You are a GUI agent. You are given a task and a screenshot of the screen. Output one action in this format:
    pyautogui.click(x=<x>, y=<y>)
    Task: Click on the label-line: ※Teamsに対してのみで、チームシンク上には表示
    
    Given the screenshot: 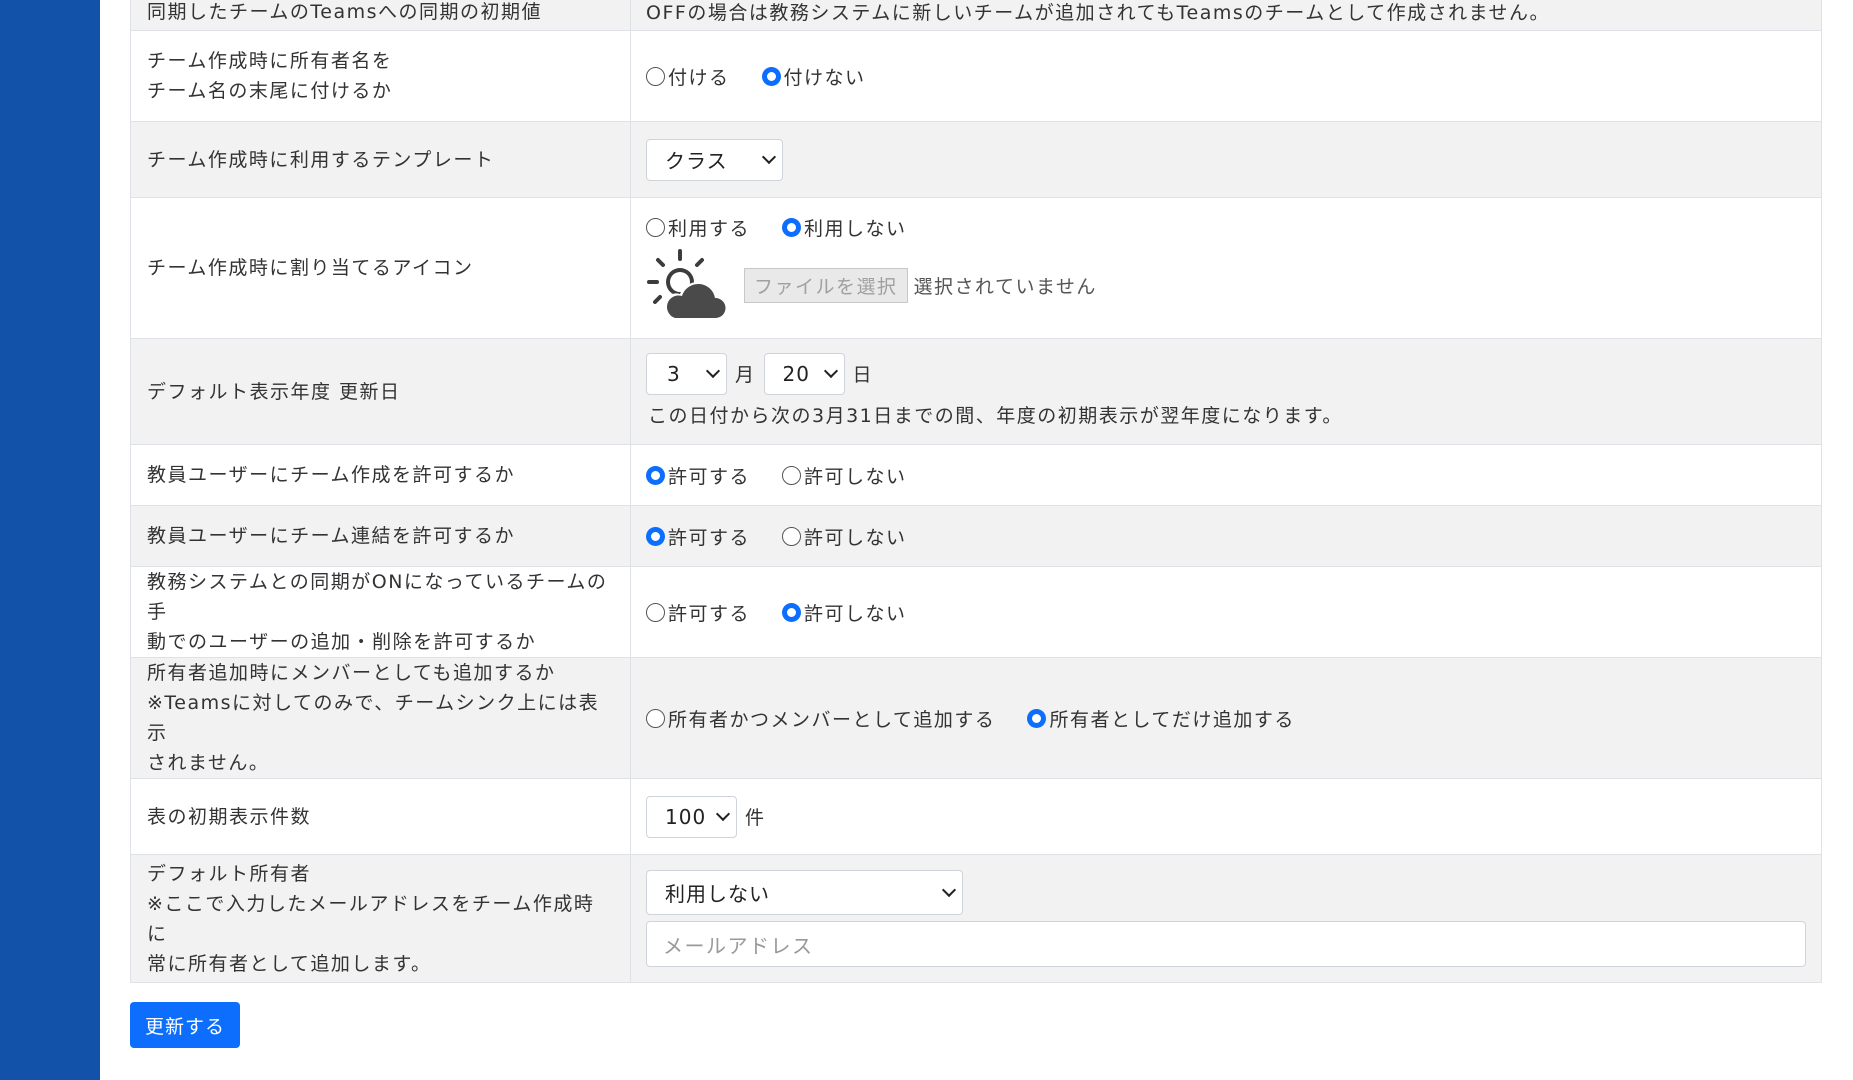 What is the action you would take?
    pyautogui.click(x=373, y=718)
    